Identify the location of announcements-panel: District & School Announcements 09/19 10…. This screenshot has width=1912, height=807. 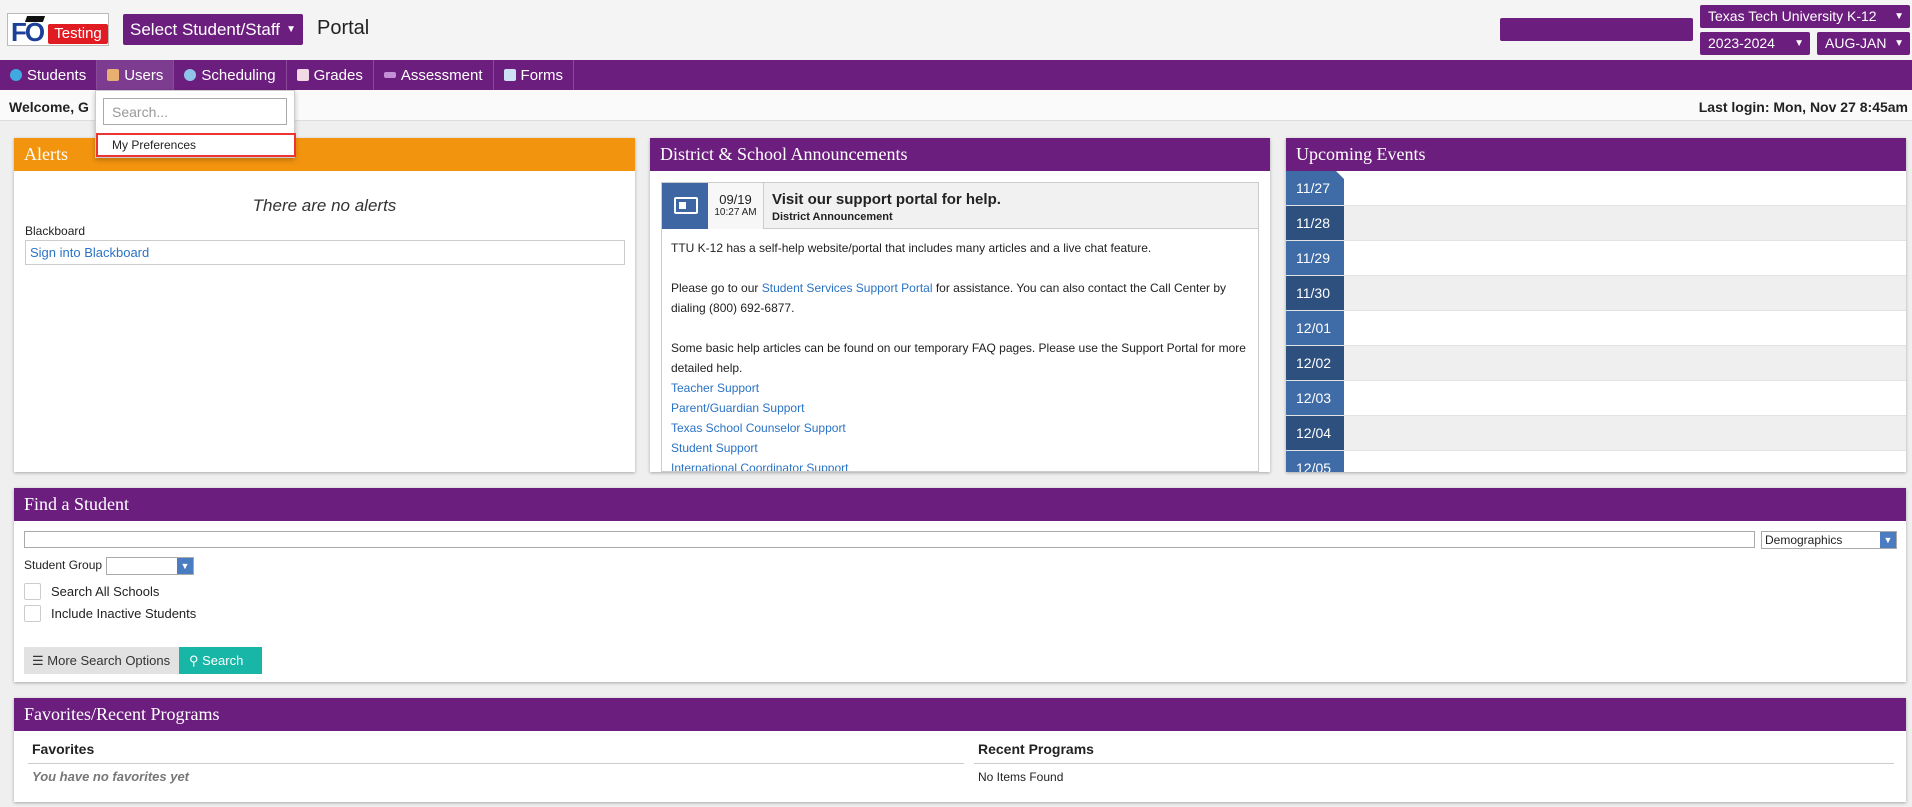
(960, 305).